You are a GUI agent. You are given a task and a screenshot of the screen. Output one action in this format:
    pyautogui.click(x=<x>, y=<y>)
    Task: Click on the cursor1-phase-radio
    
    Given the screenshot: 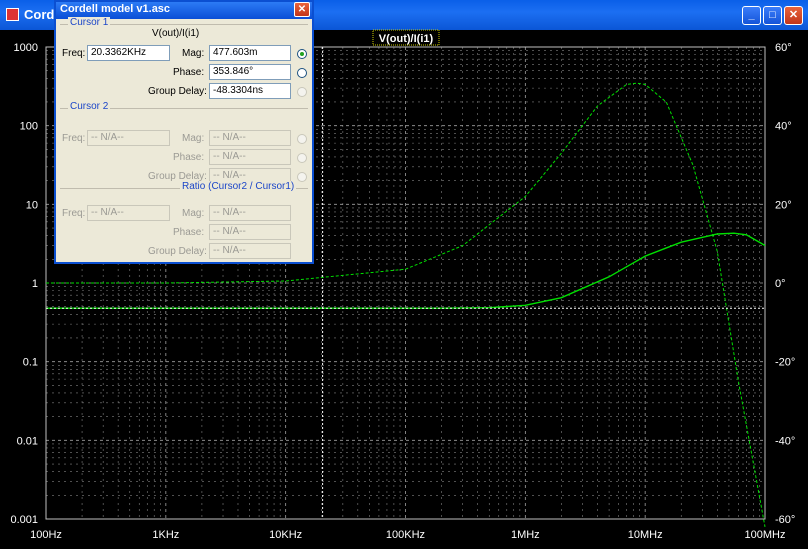 What is the action you would take?
    pyautogui.click(x=302, y=73)
    